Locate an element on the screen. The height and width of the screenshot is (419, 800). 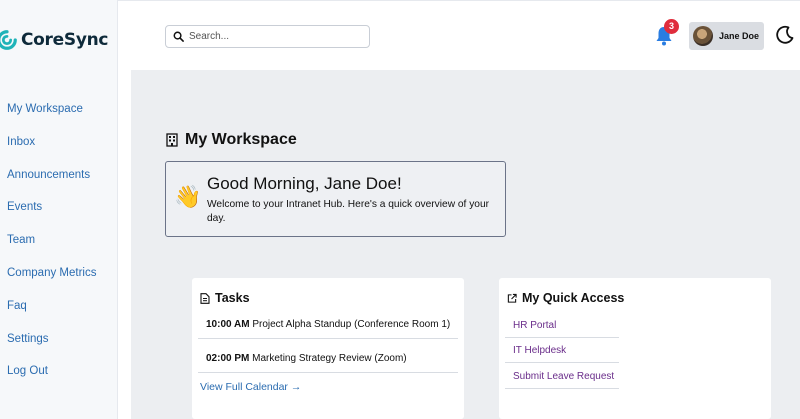
user-menu-button: Jane Doe is located at coordinates (726, 36).